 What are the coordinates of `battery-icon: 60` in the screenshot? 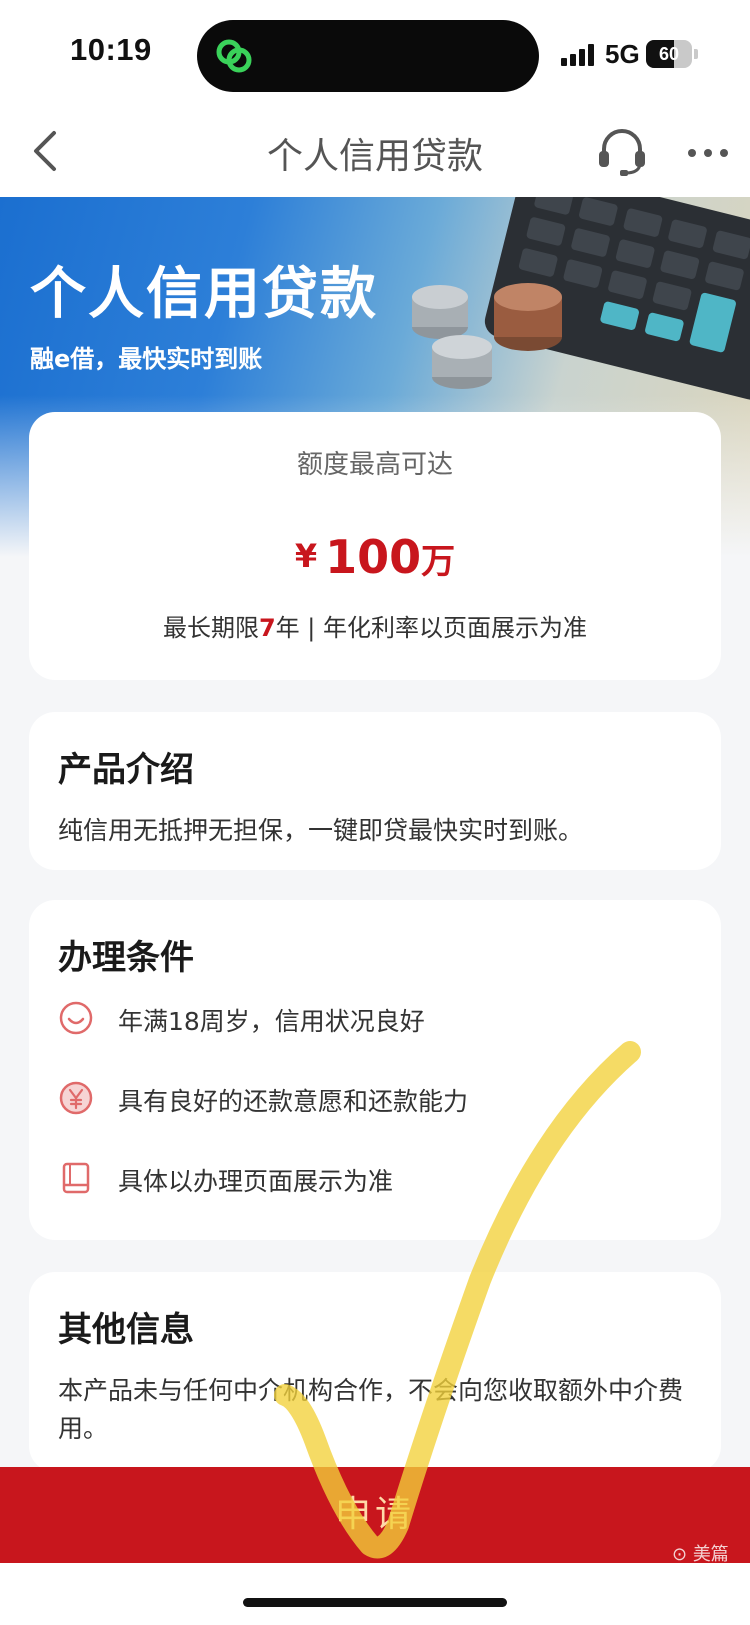 It's located at (669, 54).